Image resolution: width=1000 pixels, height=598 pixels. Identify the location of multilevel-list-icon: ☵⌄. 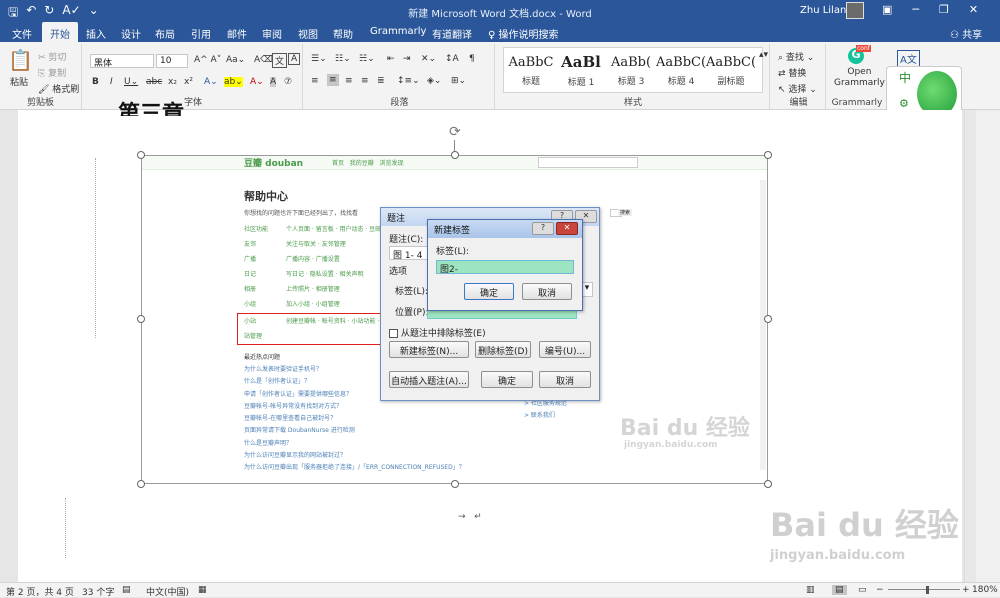
(367, 59).